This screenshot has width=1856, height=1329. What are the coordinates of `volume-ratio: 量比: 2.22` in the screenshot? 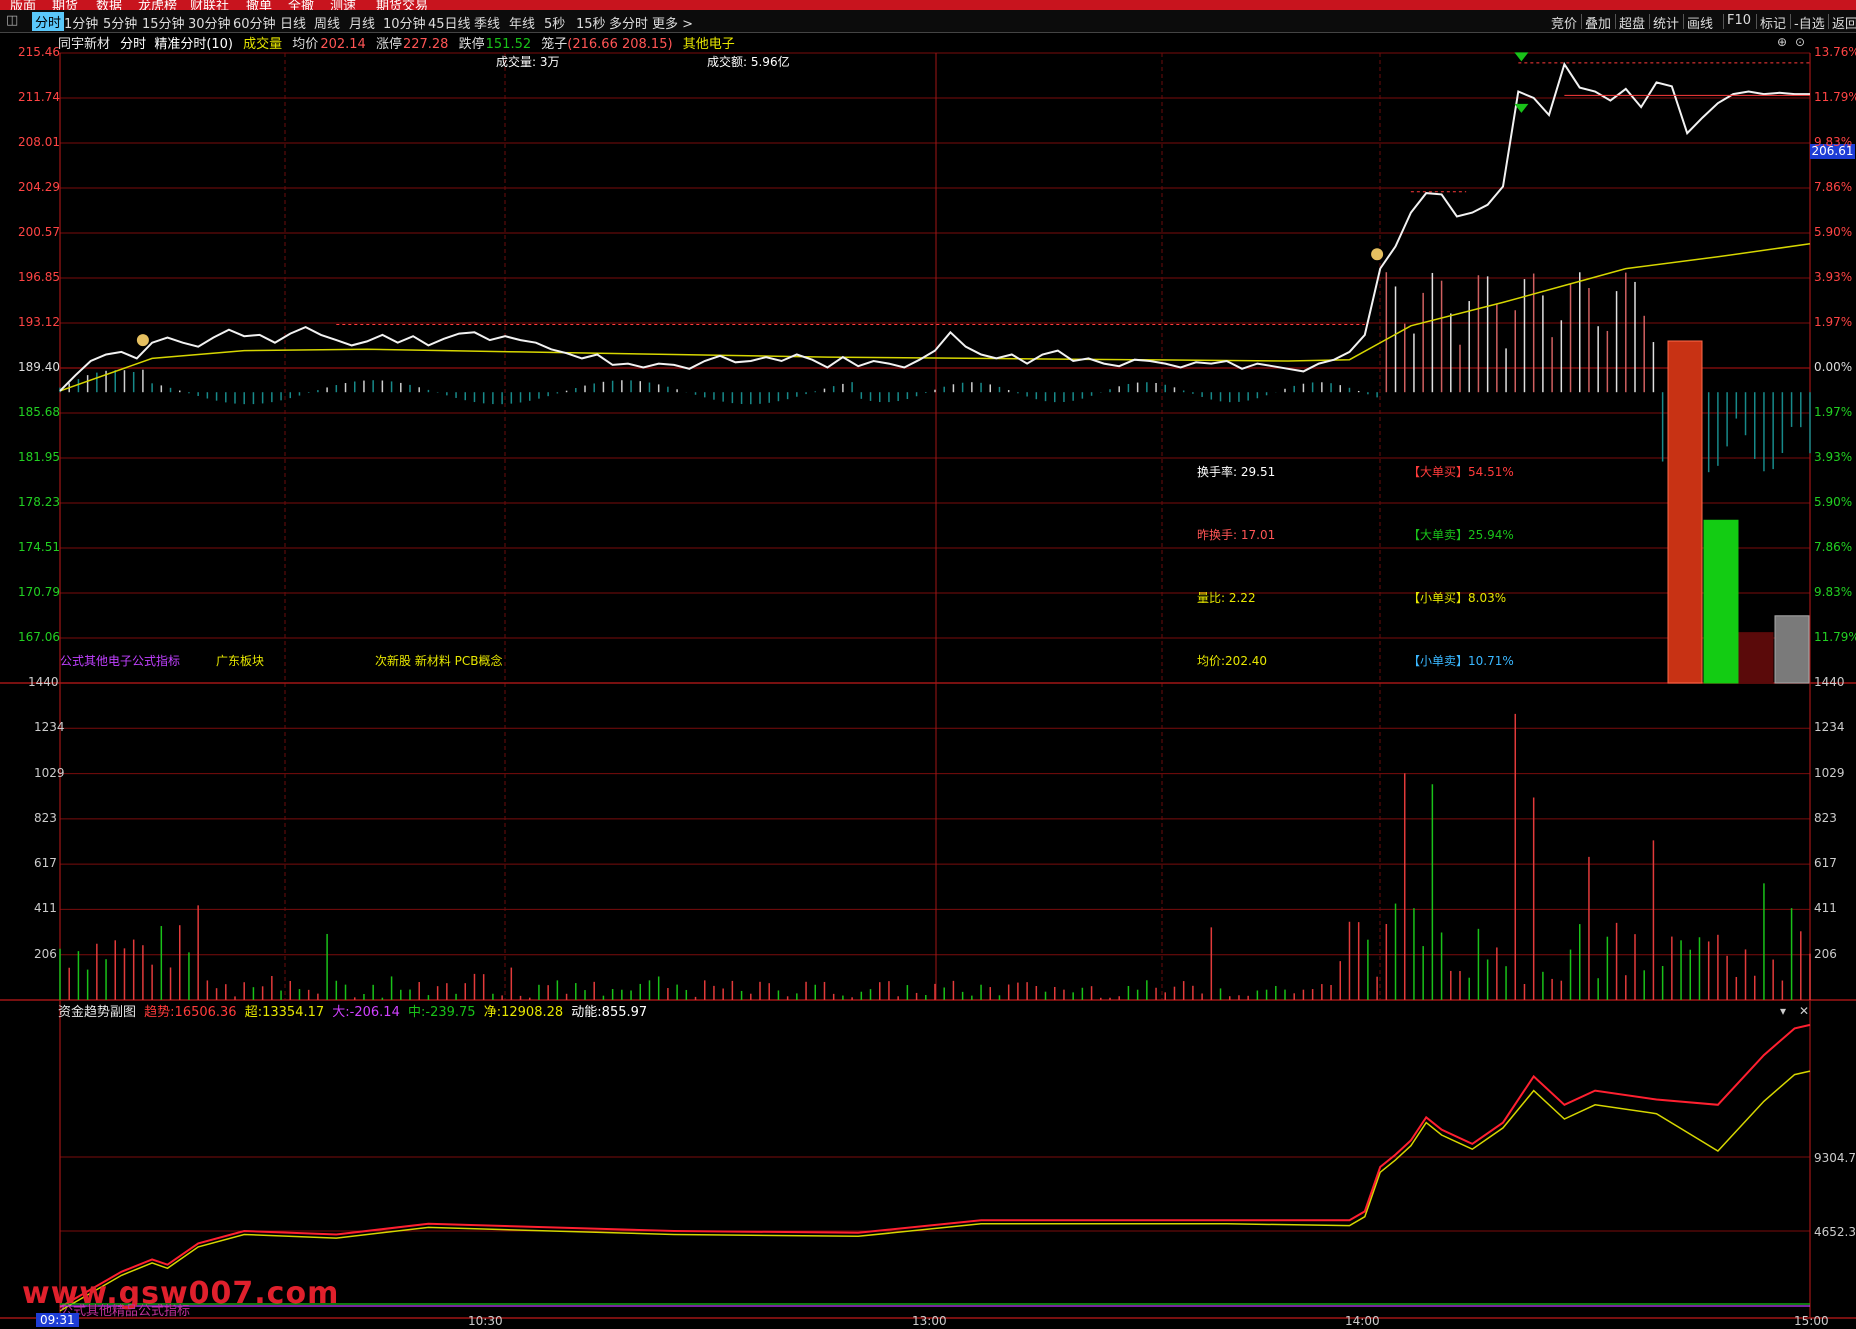 It's located at (1226, 598).